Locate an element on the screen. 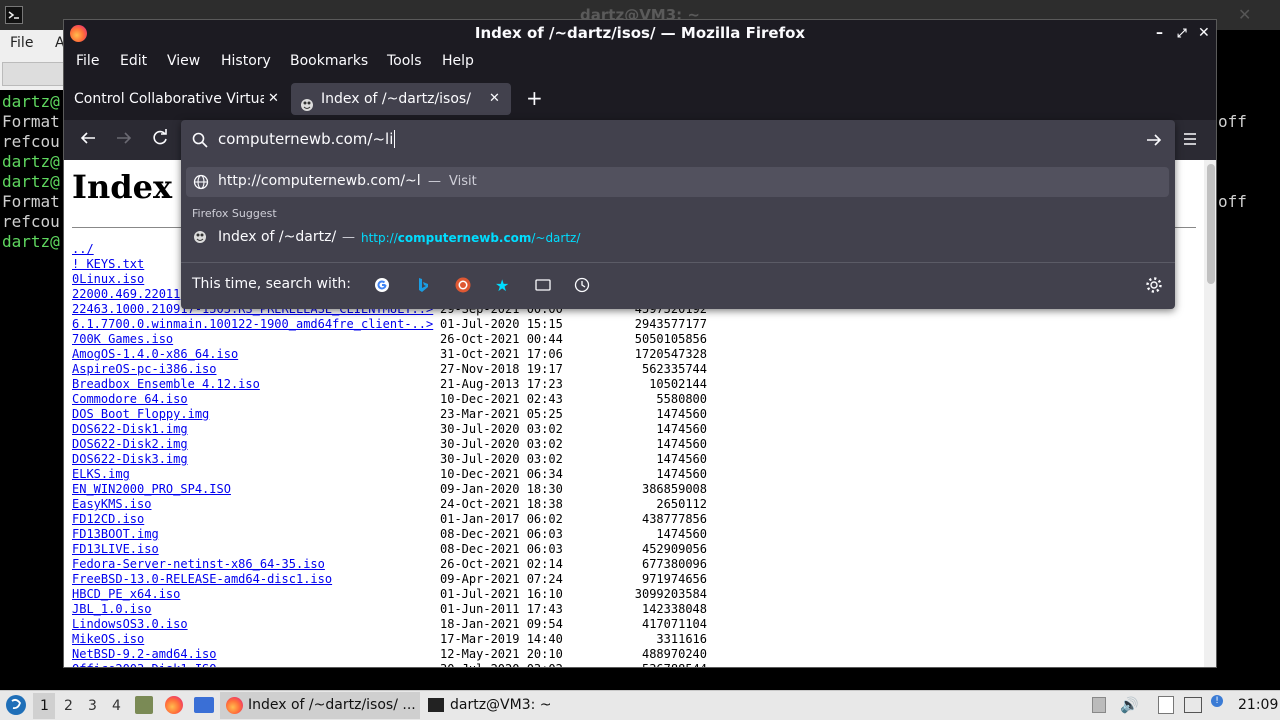 This screenshot has height=720, width=1280. minimize-icon: – is located at coordinates (1159, 33).